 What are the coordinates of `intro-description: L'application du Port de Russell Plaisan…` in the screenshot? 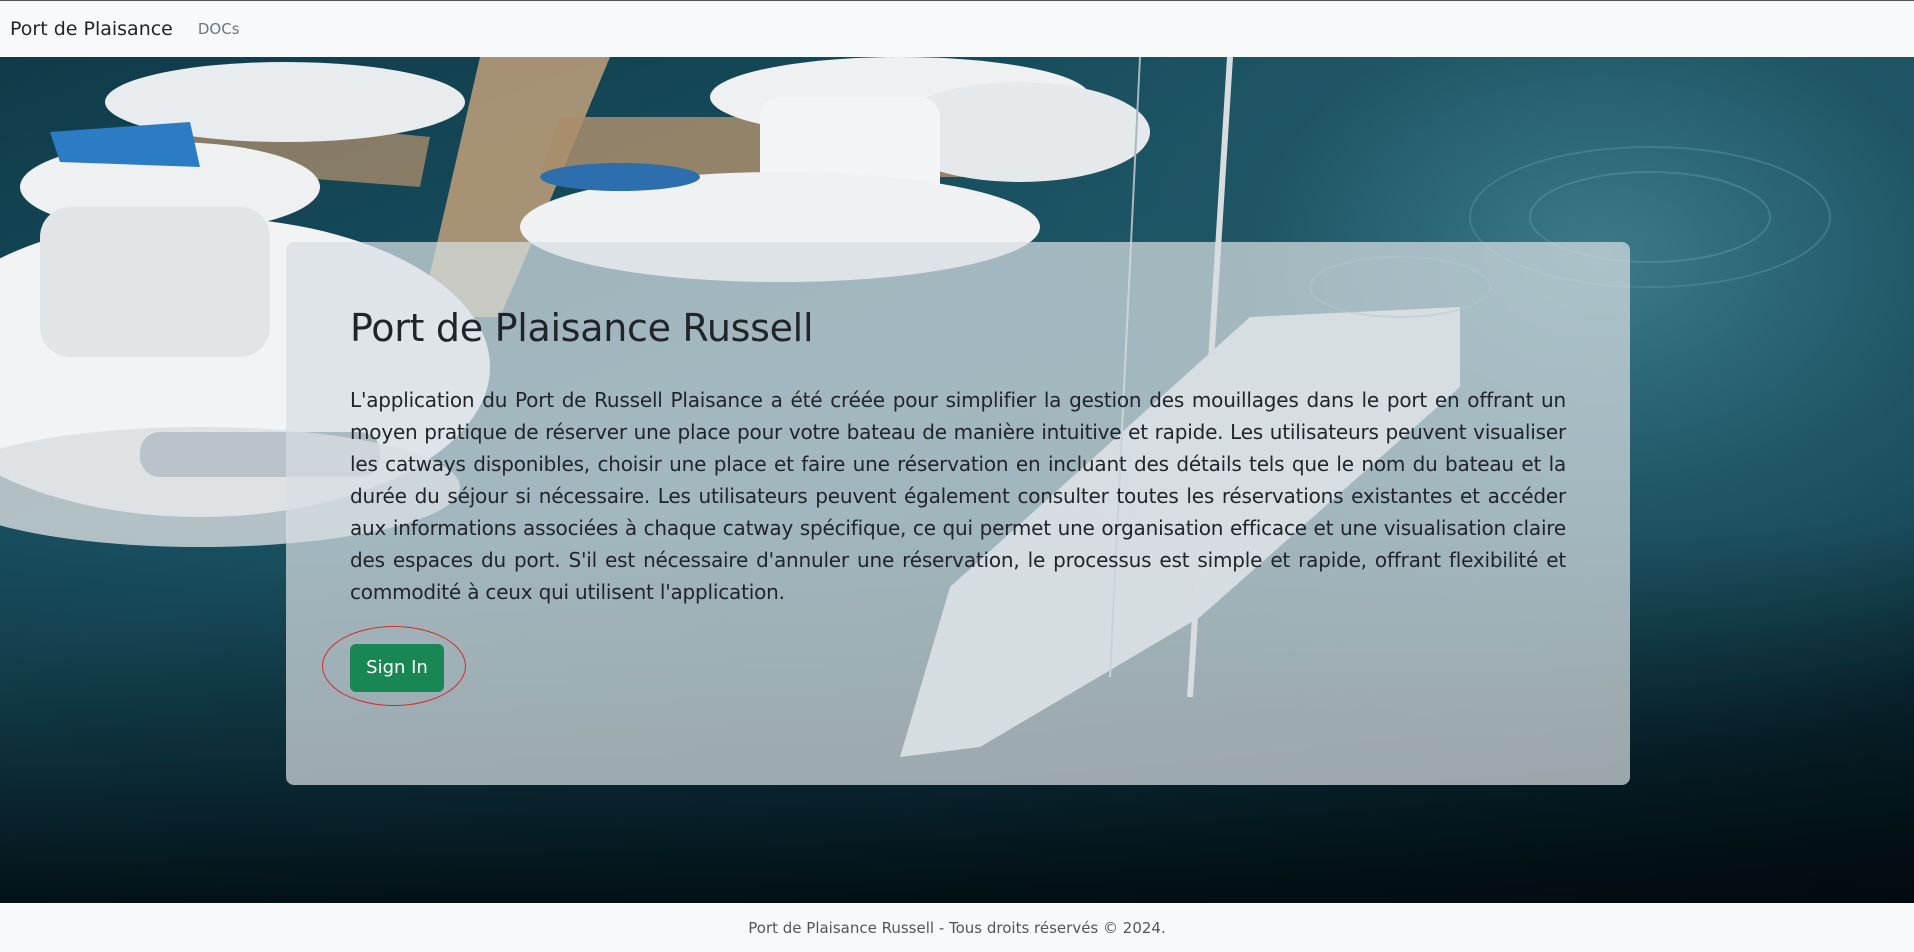 It's located at (958, 495).